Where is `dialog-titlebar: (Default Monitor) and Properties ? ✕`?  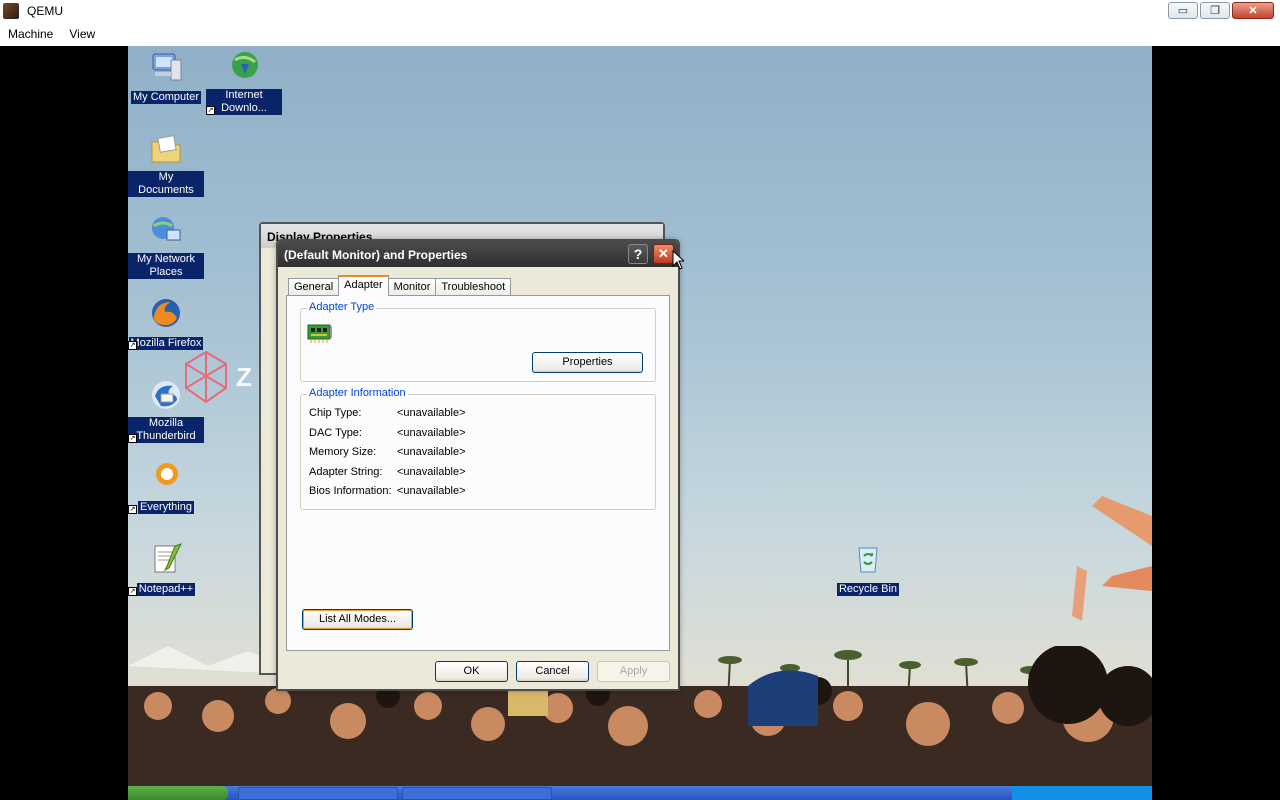
dialog-titlebar: (Default Monitor) and Properties ? ✕ is located at coordinates (478, 254).